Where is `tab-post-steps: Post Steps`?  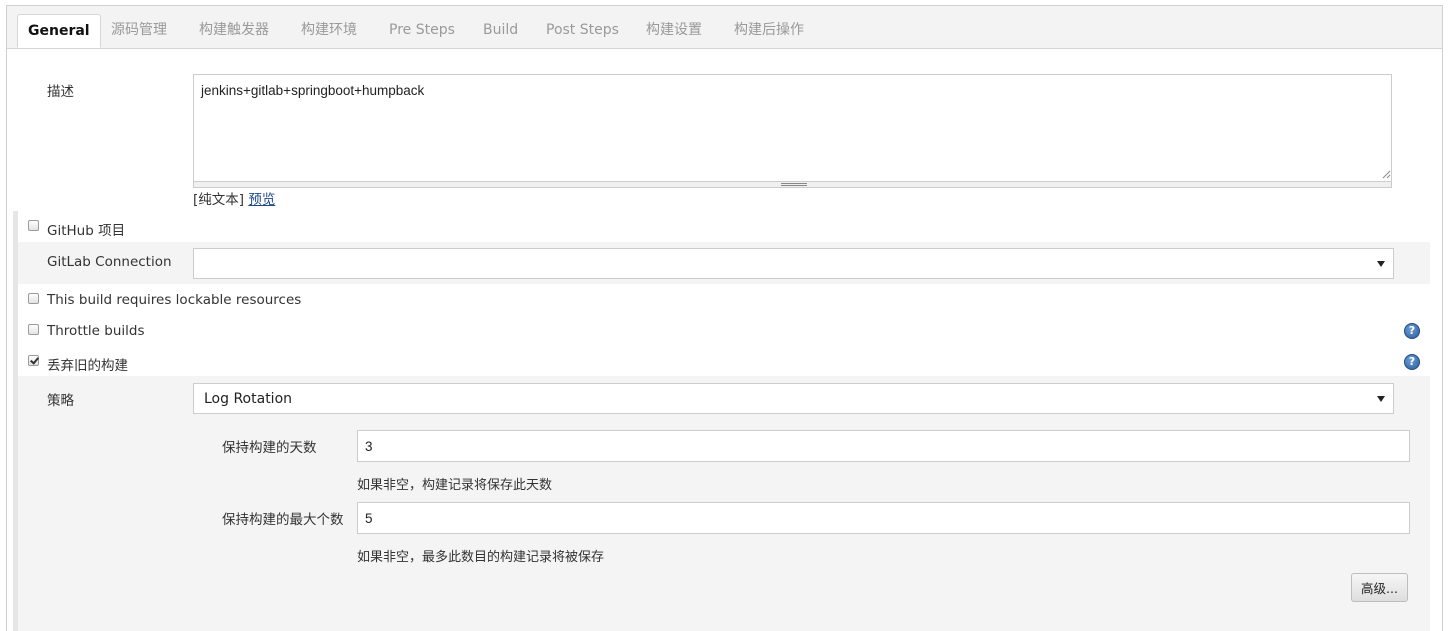
tab-post-steps: Post Steps is located at coordinates (582, 30).